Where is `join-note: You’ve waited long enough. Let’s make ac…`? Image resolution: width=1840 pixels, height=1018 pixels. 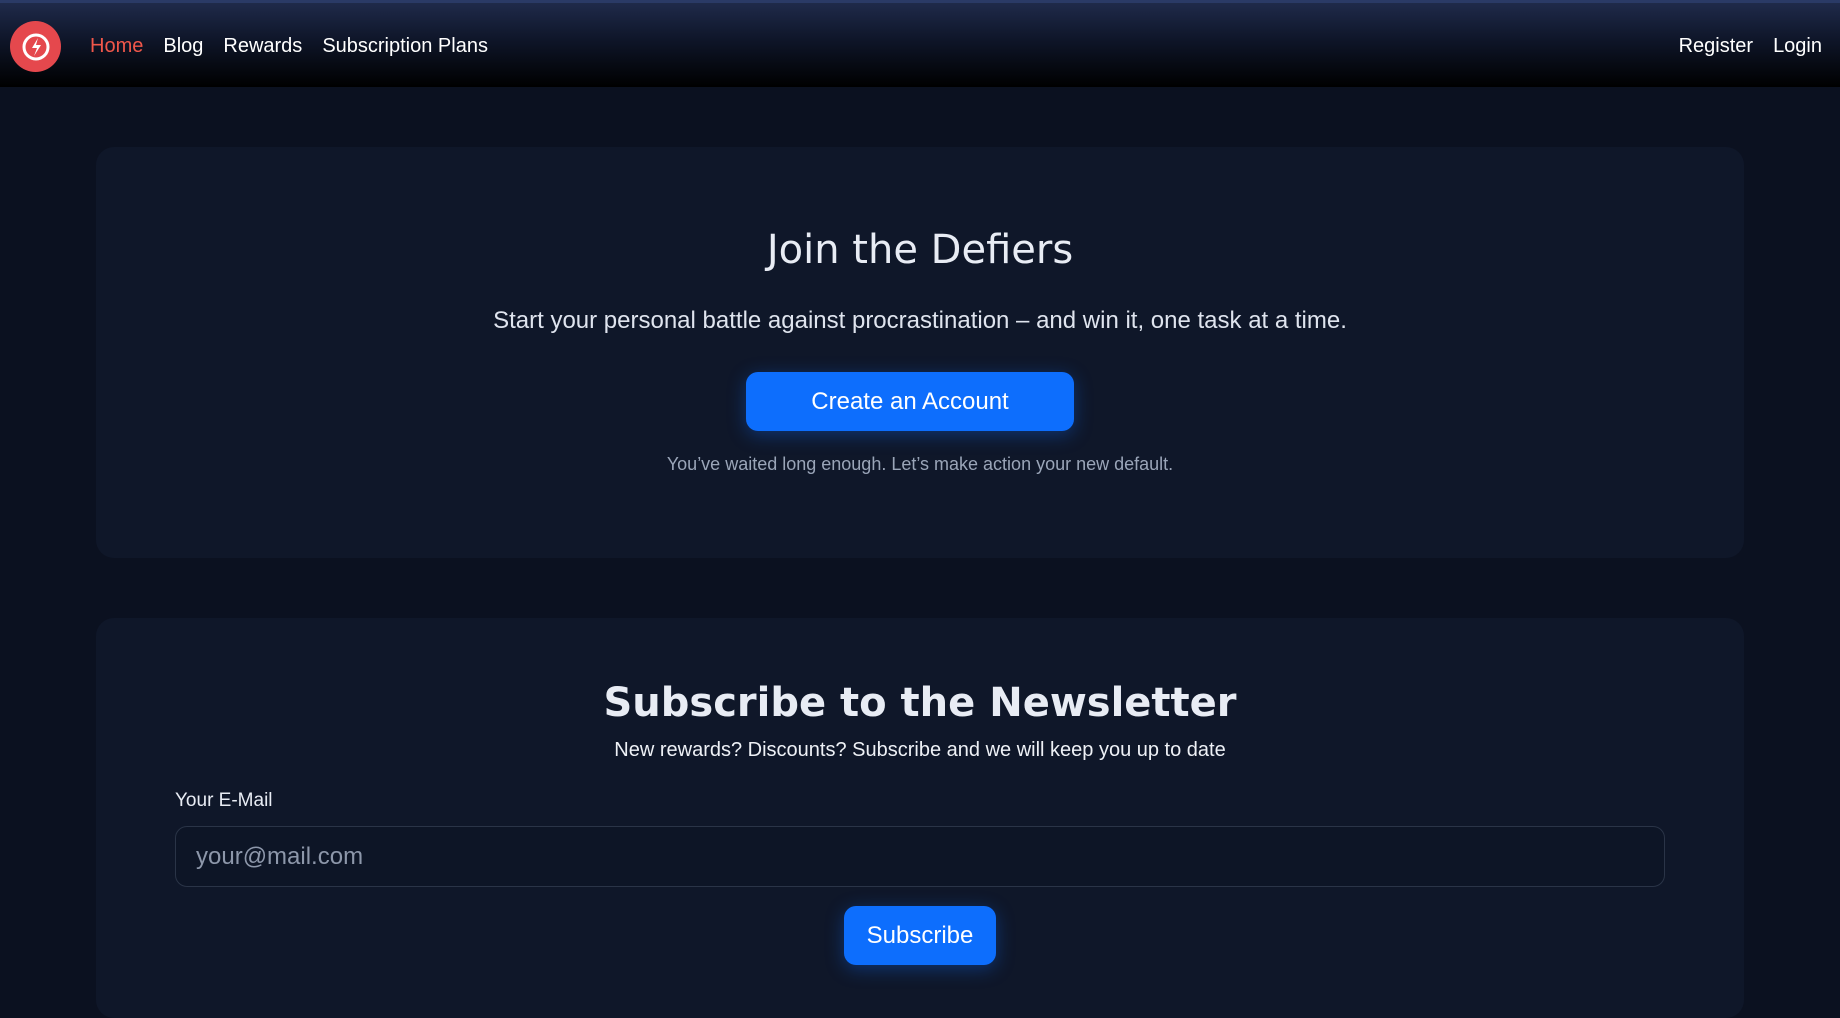
join-note: You’ve waited long enough. Let’s make ac… is located at coordinates (920, 464).